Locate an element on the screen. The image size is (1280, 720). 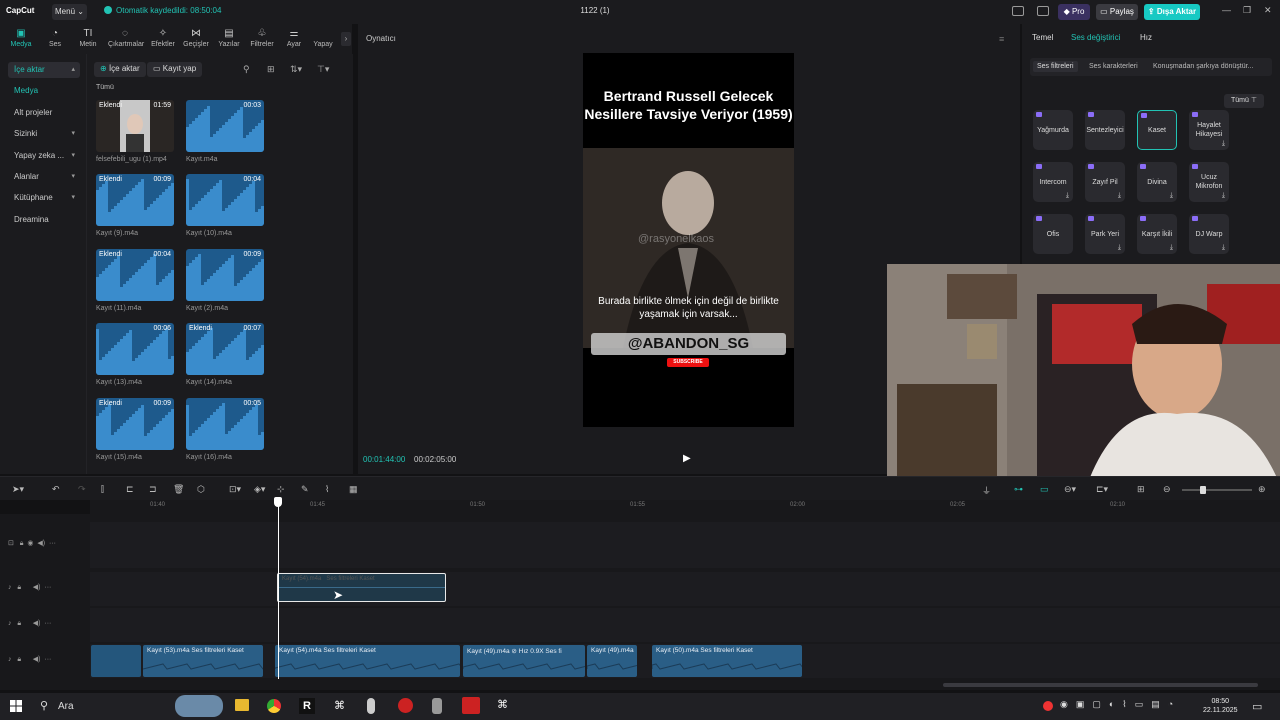
tab-media: ▣ Medya is located at coordinates (21, 38).